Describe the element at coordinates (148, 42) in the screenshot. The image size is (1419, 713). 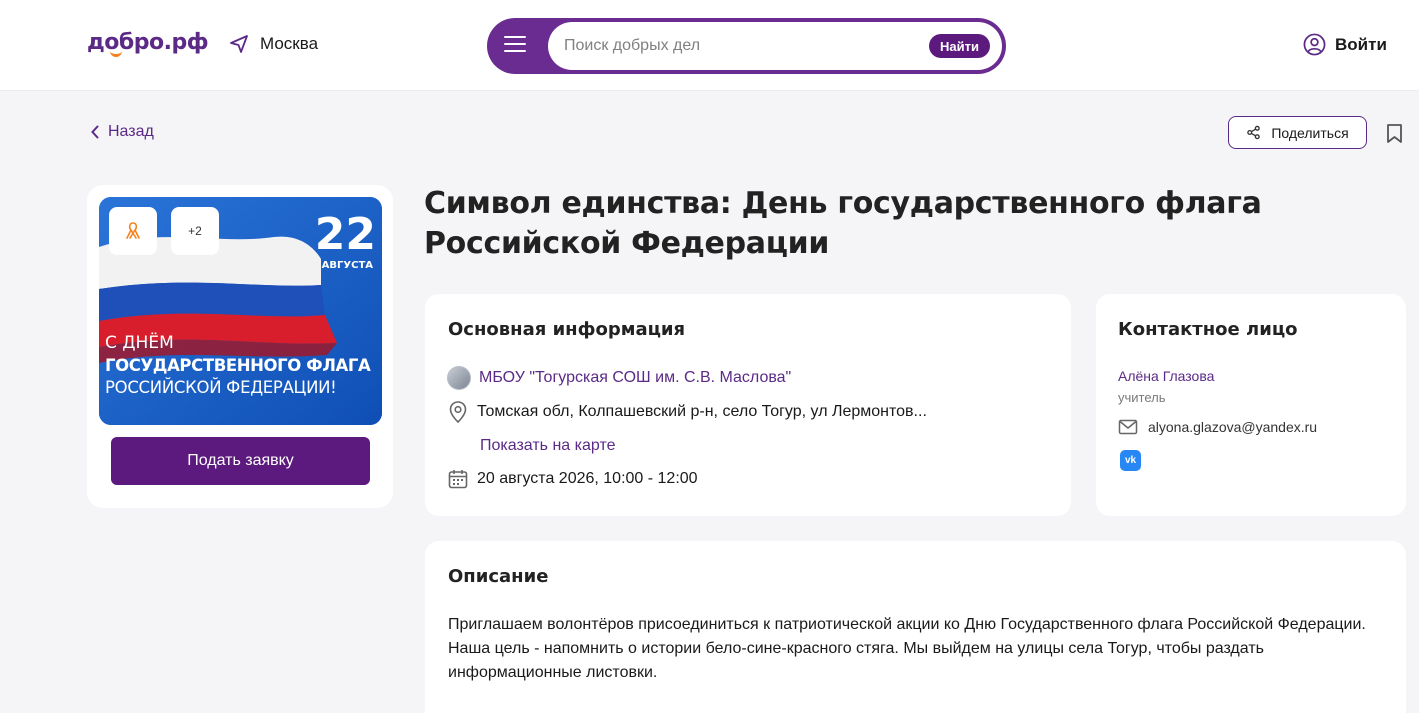
I see `logo: добро.рф` at that location.